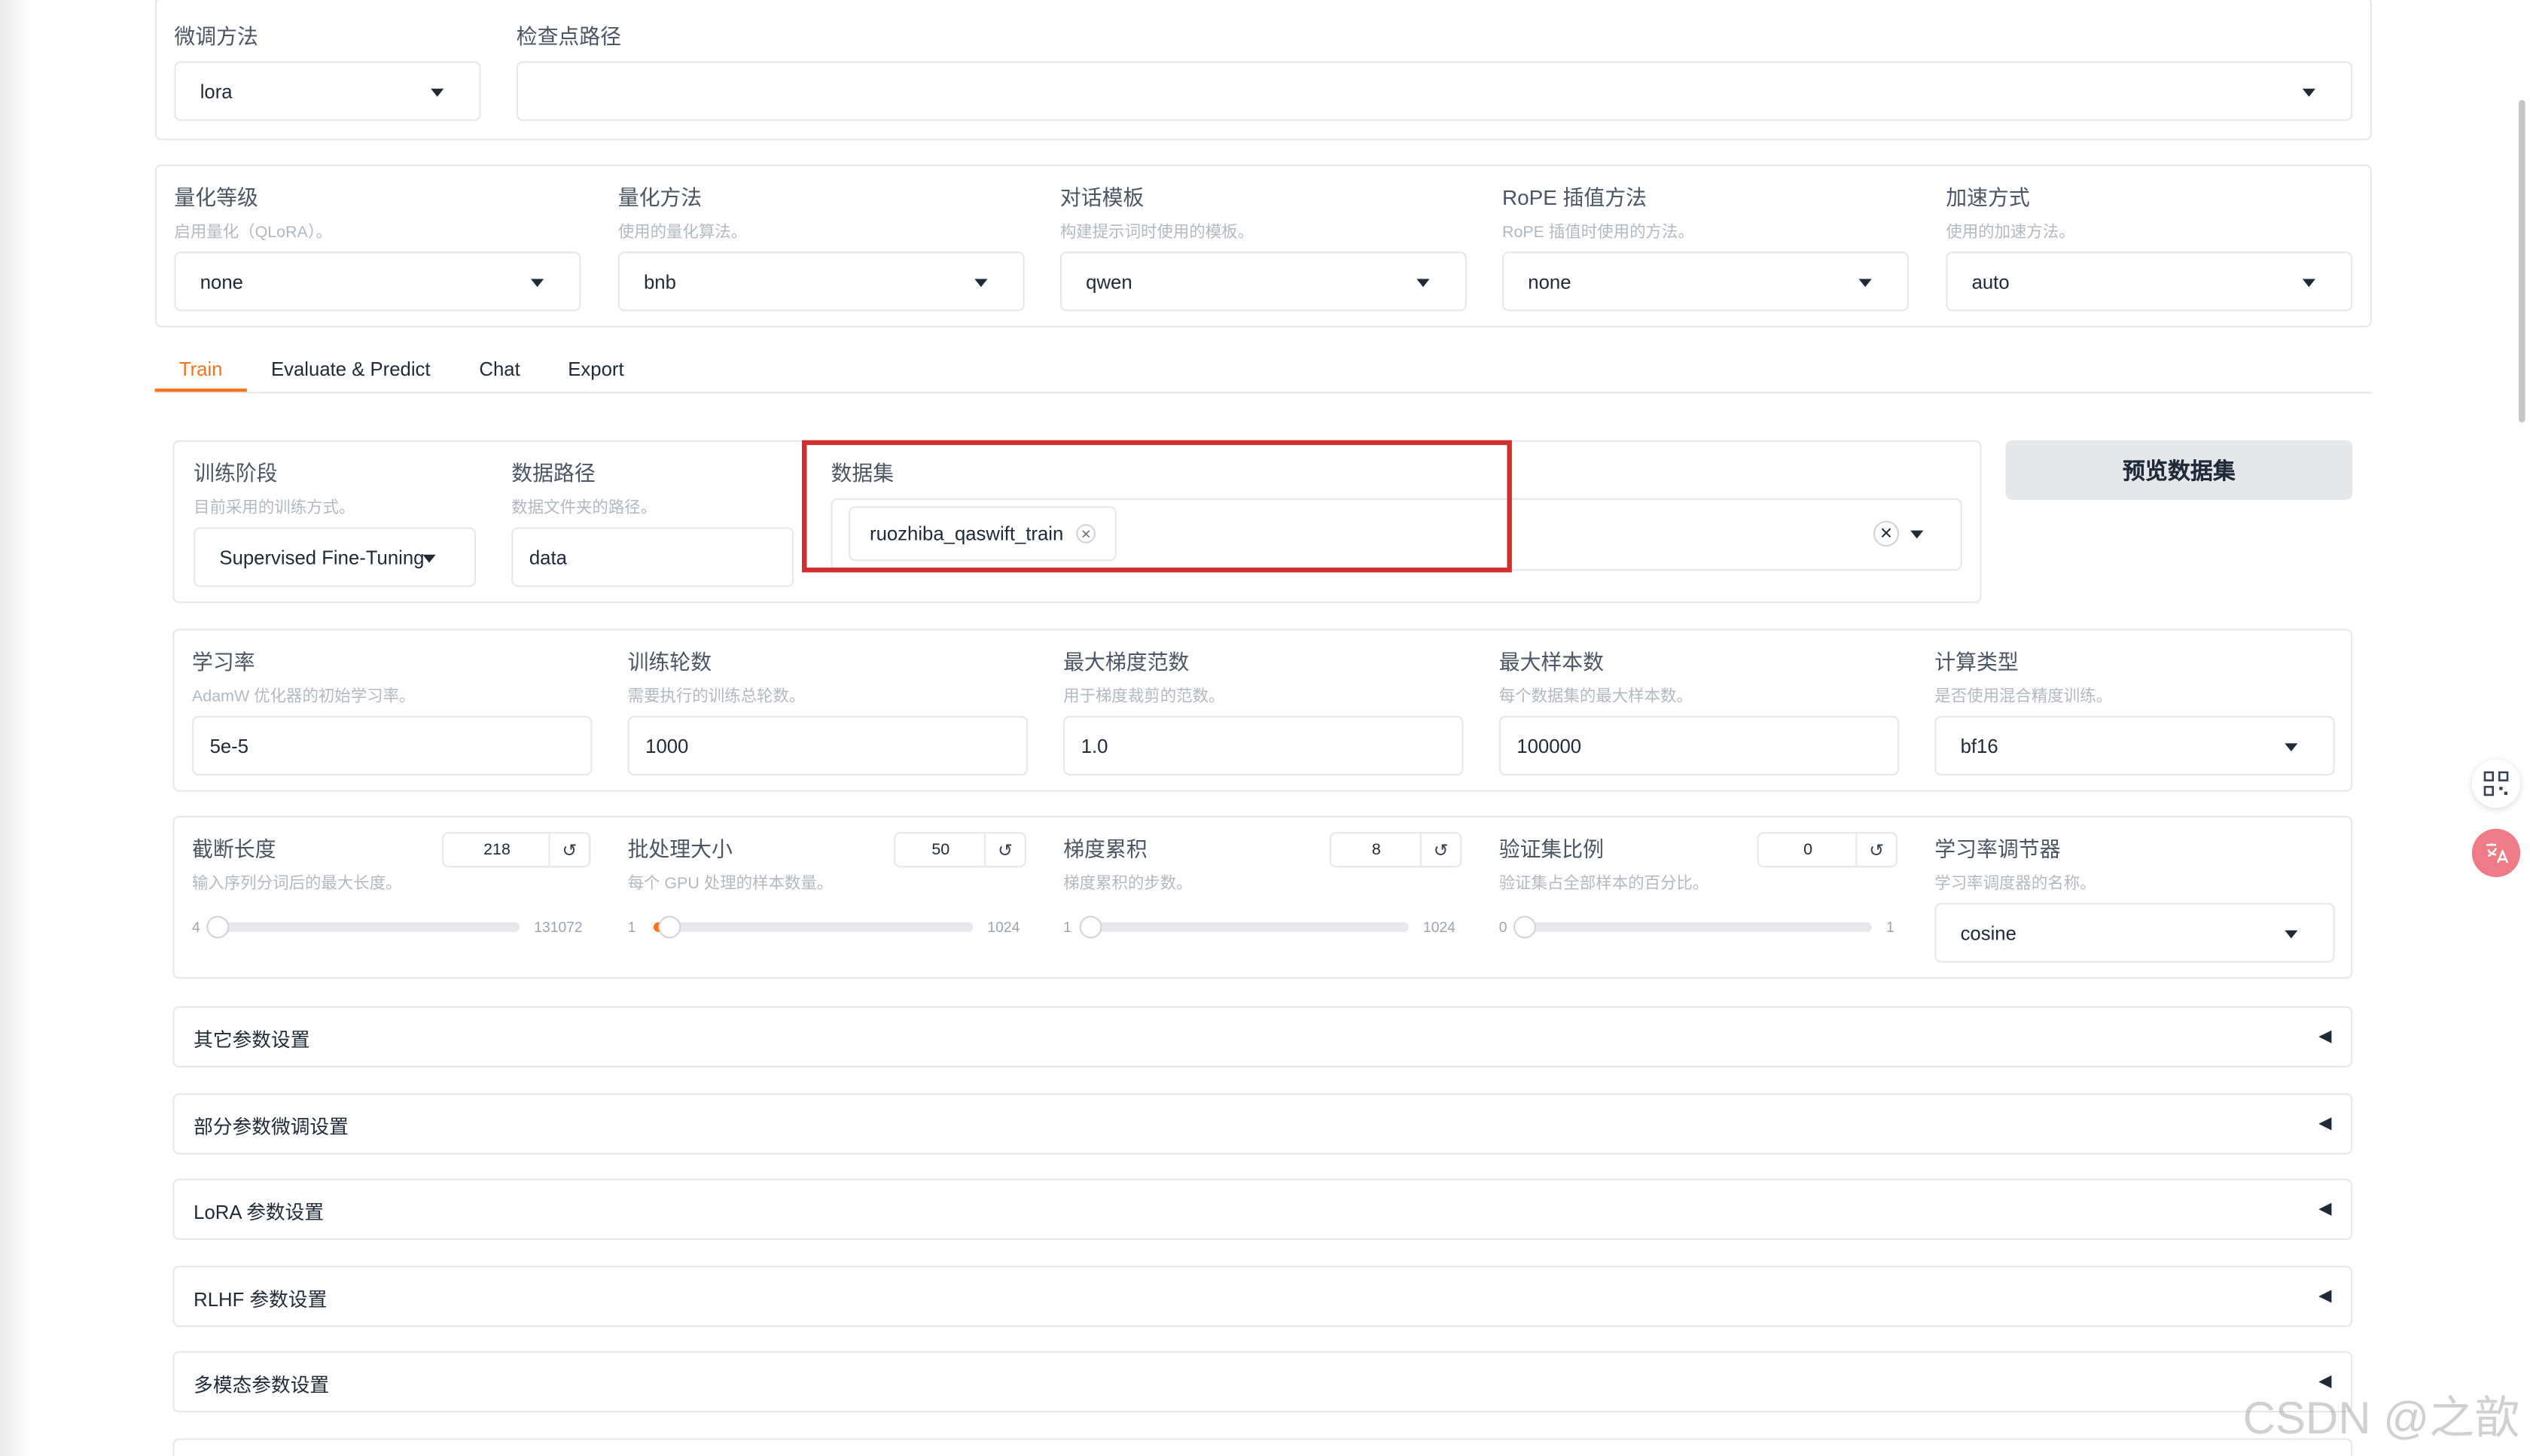 This screenshot has width=2530, height=1456. Describe the element at coordinates (2134, 933) in the screenshot. I see `lr-scheduler-dropdown: cosine` at that location.